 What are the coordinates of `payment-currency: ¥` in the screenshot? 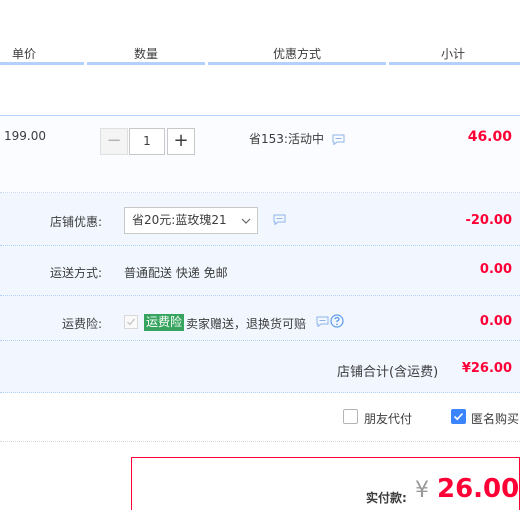 It's located at (422, 490).